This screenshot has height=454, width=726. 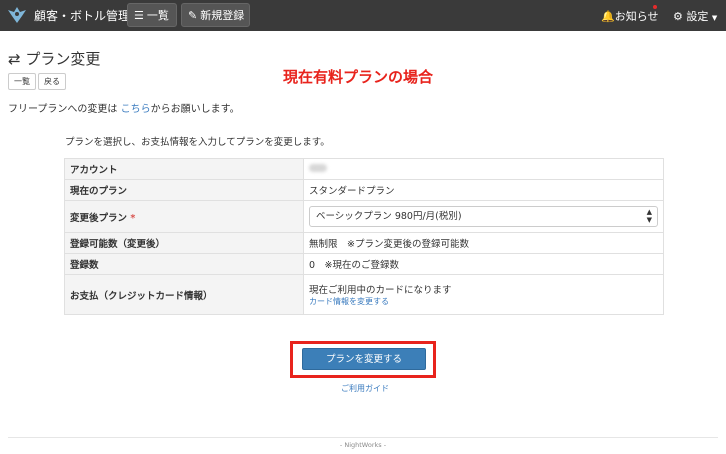 What do you see at coordinates (63, 59) in the screenshot?
I see `page-title-text: プラン変更` at bounding box center [63, 59].